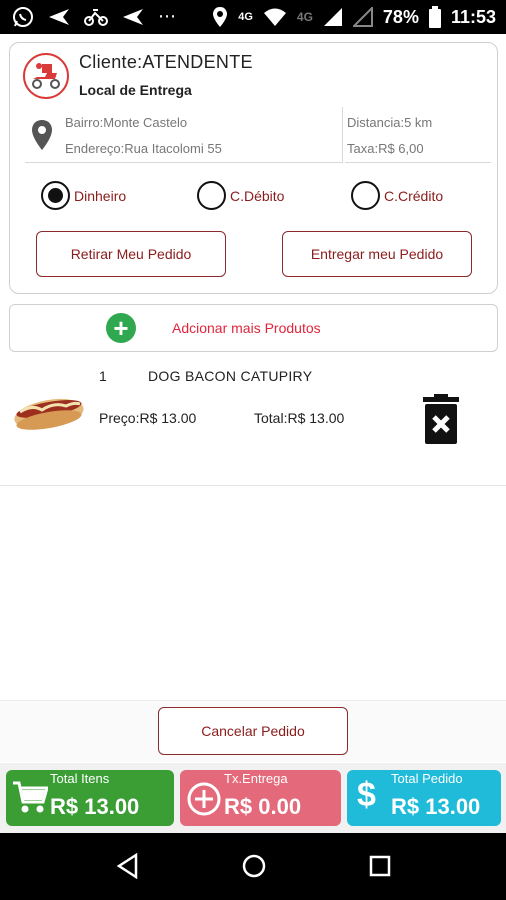 The image size is (506, 900). What do you see at coordinates (441, 420) in the screenshot?
I see `delete-trash-icon` at bounding box center [441, 420].